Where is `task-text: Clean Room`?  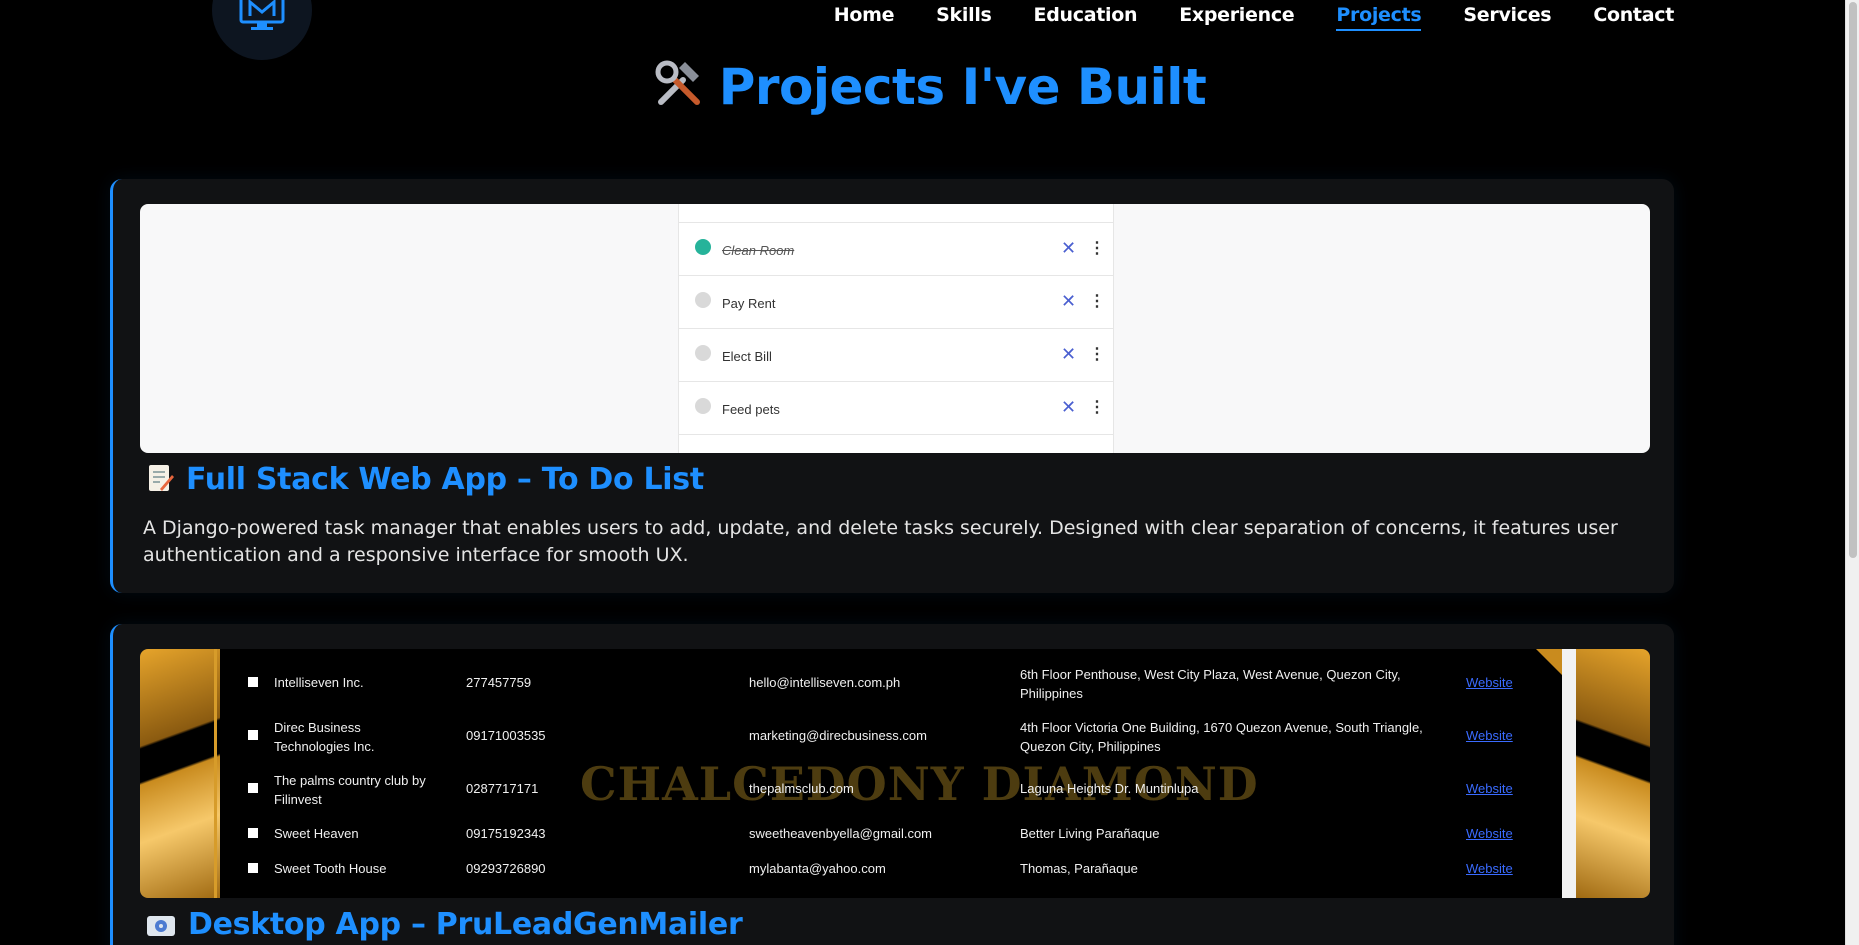
task-text: Clean Room is located at coordinates (758, 250).